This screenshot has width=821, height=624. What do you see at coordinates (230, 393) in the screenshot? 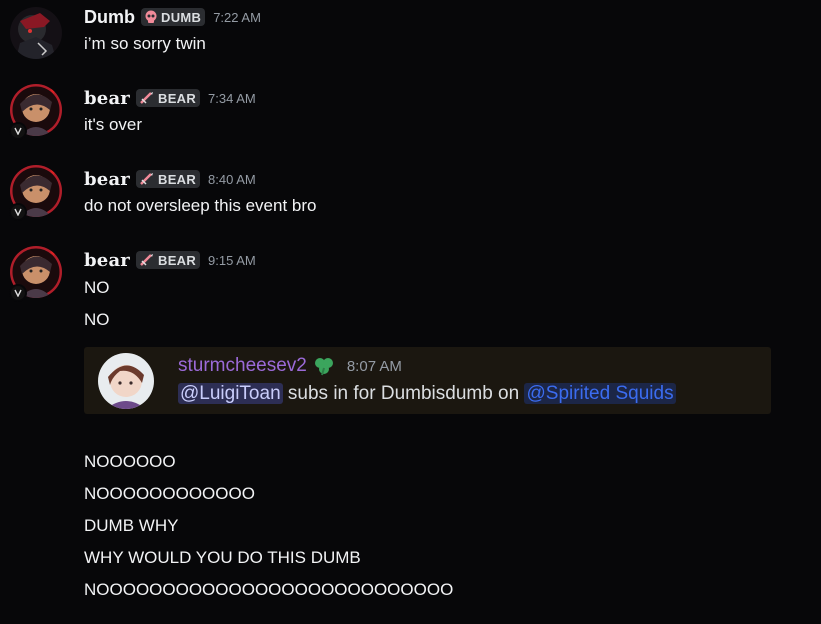
I see `user-mention: @LuigiToan` at bounding box center [230, 393].